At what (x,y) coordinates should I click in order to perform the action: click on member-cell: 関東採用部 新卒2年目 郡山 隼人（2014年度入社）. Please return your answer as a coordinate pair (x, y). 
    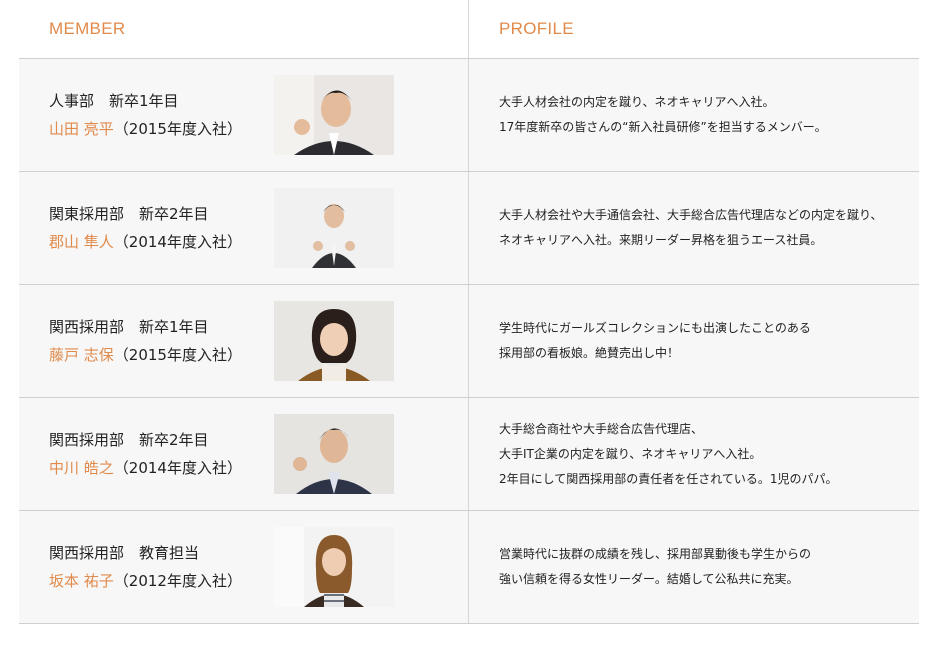
    Looking at the image, I should click on (244, 228).